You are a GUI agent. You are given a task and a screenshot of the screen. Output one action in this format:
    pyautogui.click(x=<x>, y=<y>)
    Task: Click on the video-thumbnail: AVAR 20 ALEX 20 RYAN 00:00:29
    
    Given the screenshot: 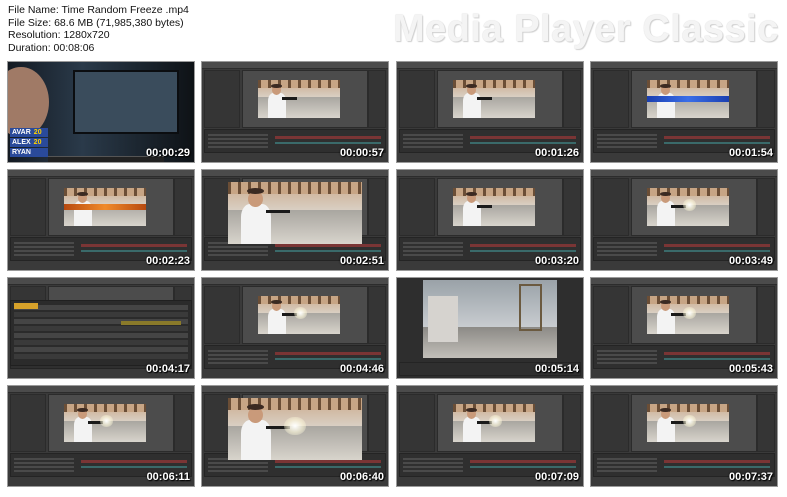 What is the action you would take?
    pyautogui.click(x=101, y=112)
    